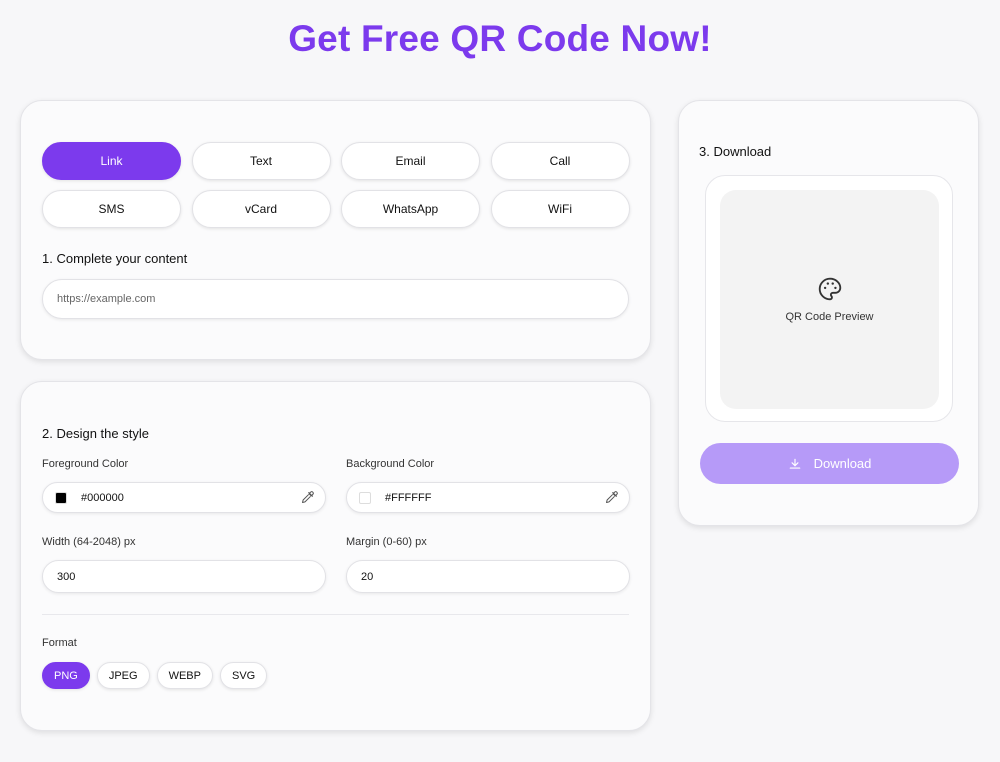 The width and height of the screenshot is (1000, 762). I want to click on type-button-whatsapp: WhatsApp, so click(410, 209).